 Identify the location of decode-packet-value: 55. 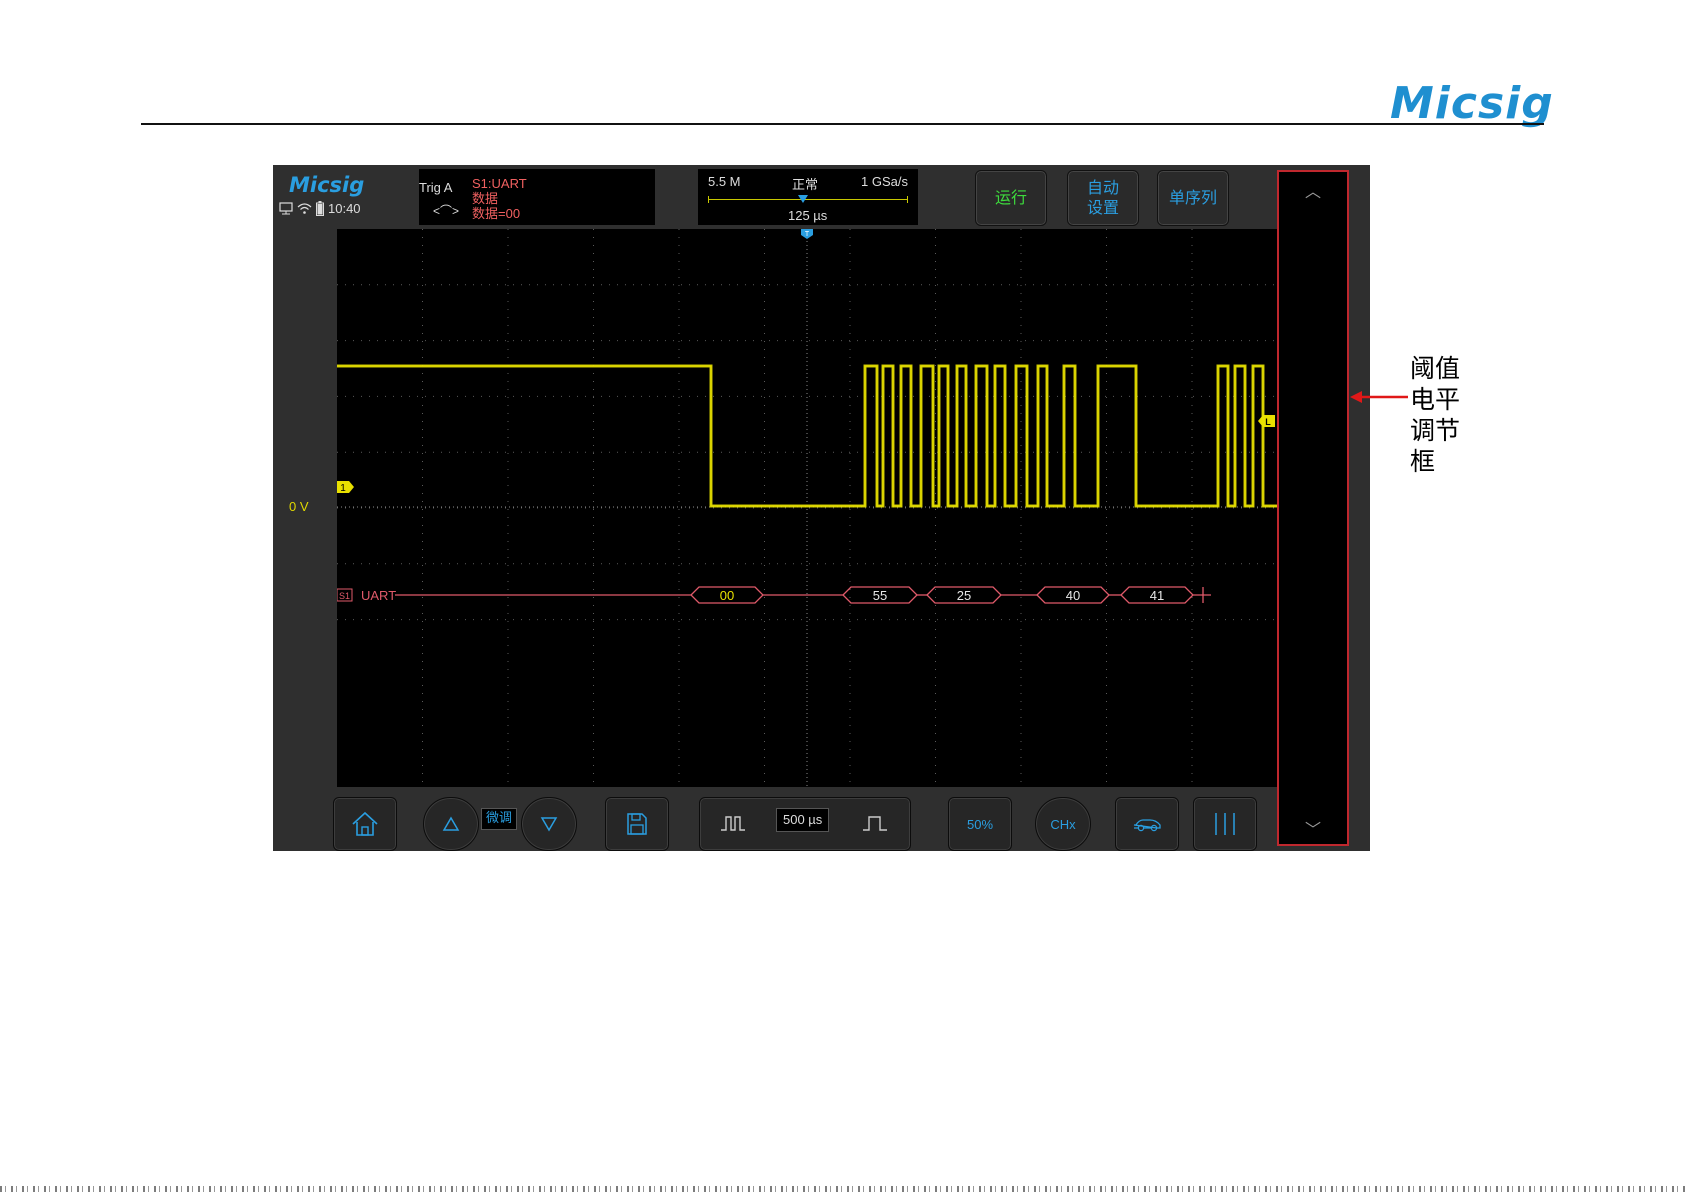
(880, 595).